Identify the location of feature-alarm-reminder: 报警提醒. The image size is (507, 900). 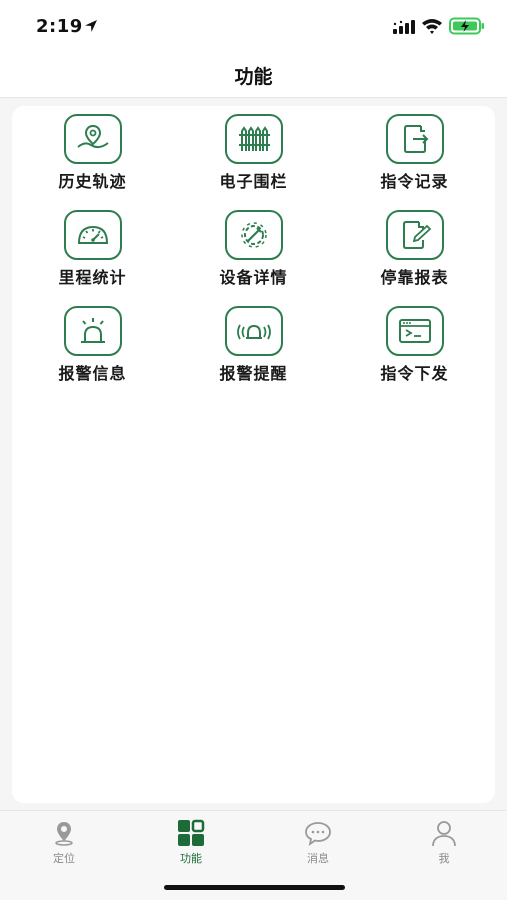
(253, 346).